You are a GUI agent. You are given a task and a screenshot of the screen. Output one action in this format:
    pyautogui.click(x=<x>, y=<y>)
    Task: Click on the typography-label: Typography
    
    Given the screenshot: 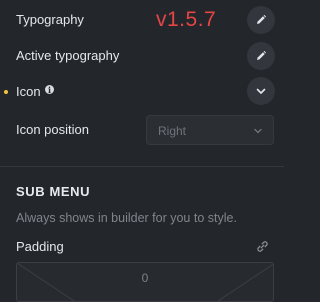 What is the action you would take?
    pyautogui.click(x=50, y=19)
    